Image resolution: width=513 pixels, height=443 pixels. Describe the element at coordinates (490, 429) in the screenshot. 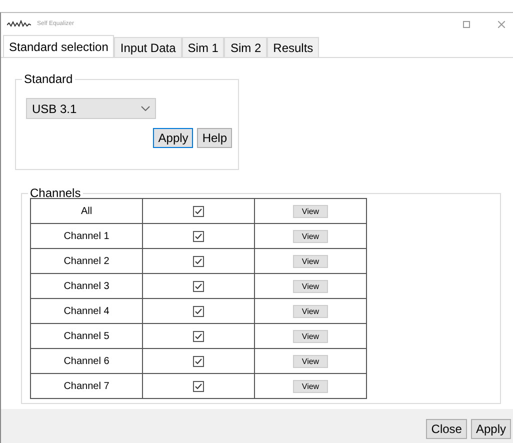

I see `footer-button: Apply` at that location.